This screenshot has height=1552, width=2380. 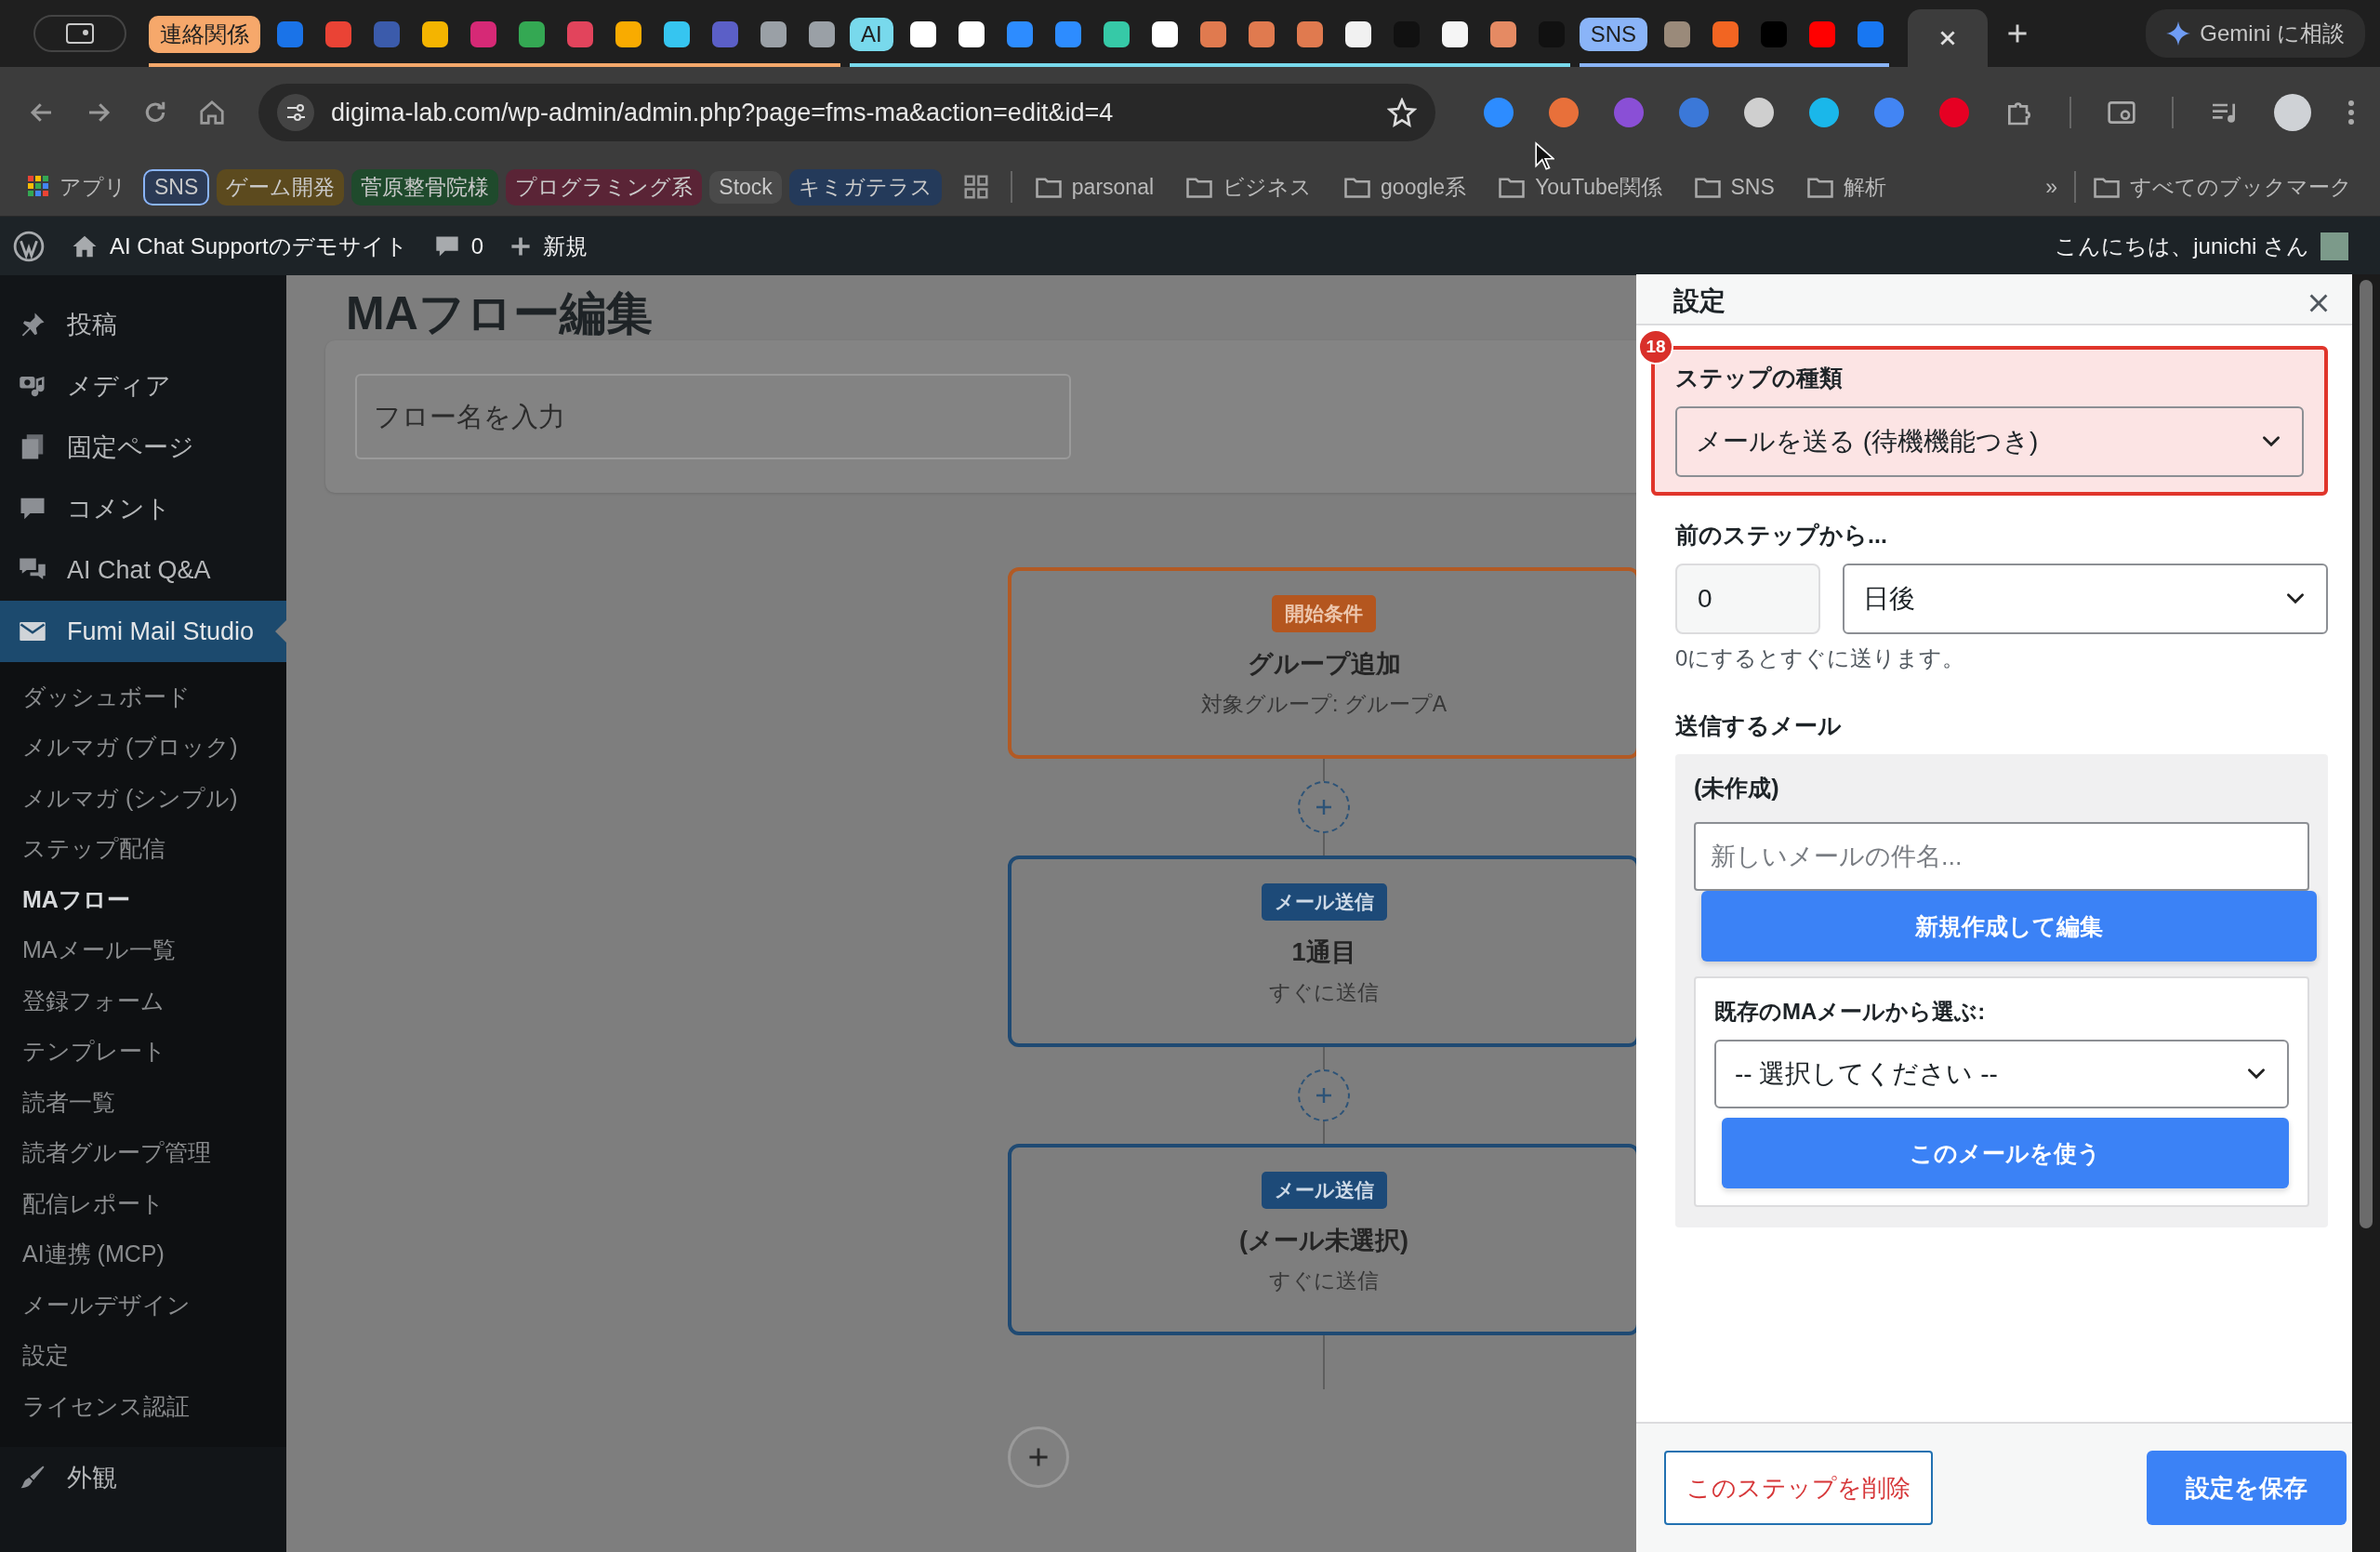 I want to click on delete-step-button: このステップを削除, so click(x=1798, y=1488).